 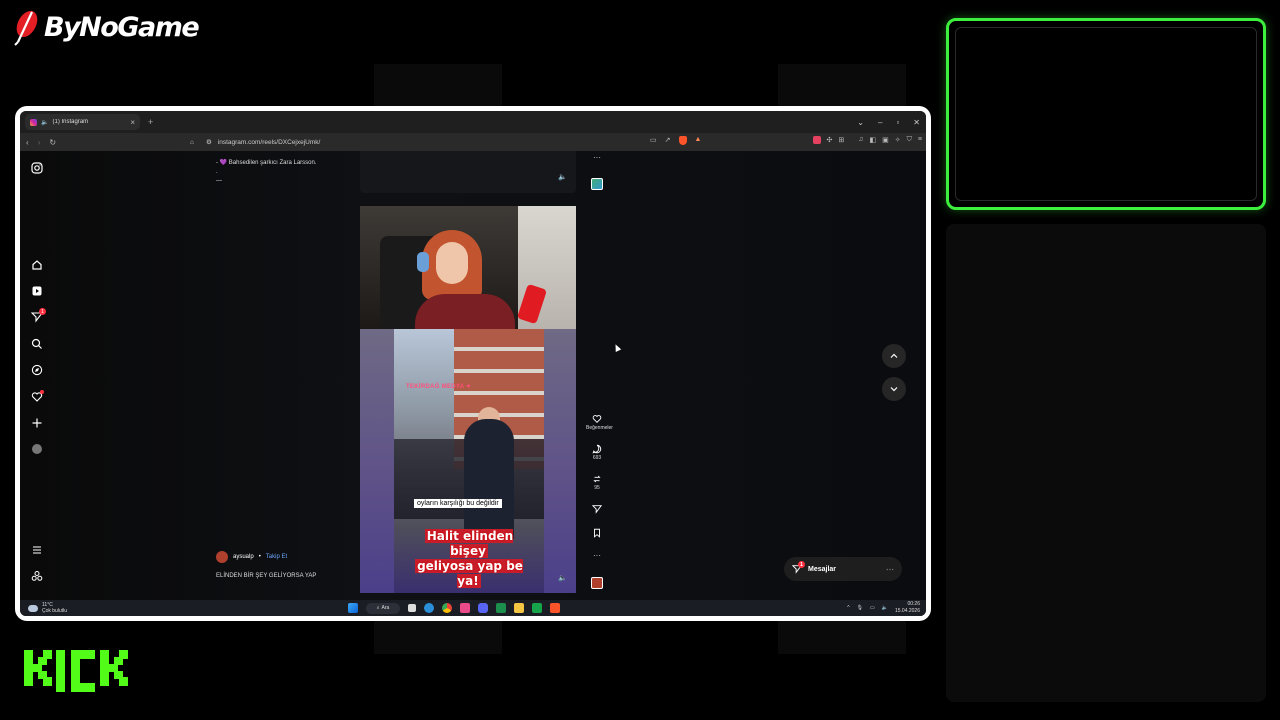 What do you see at coordinates (269, 142) in the screenshot?
I see `url-text: instagram.com/reels/DXCejxejUmk/` at bounding box center [269, 142].